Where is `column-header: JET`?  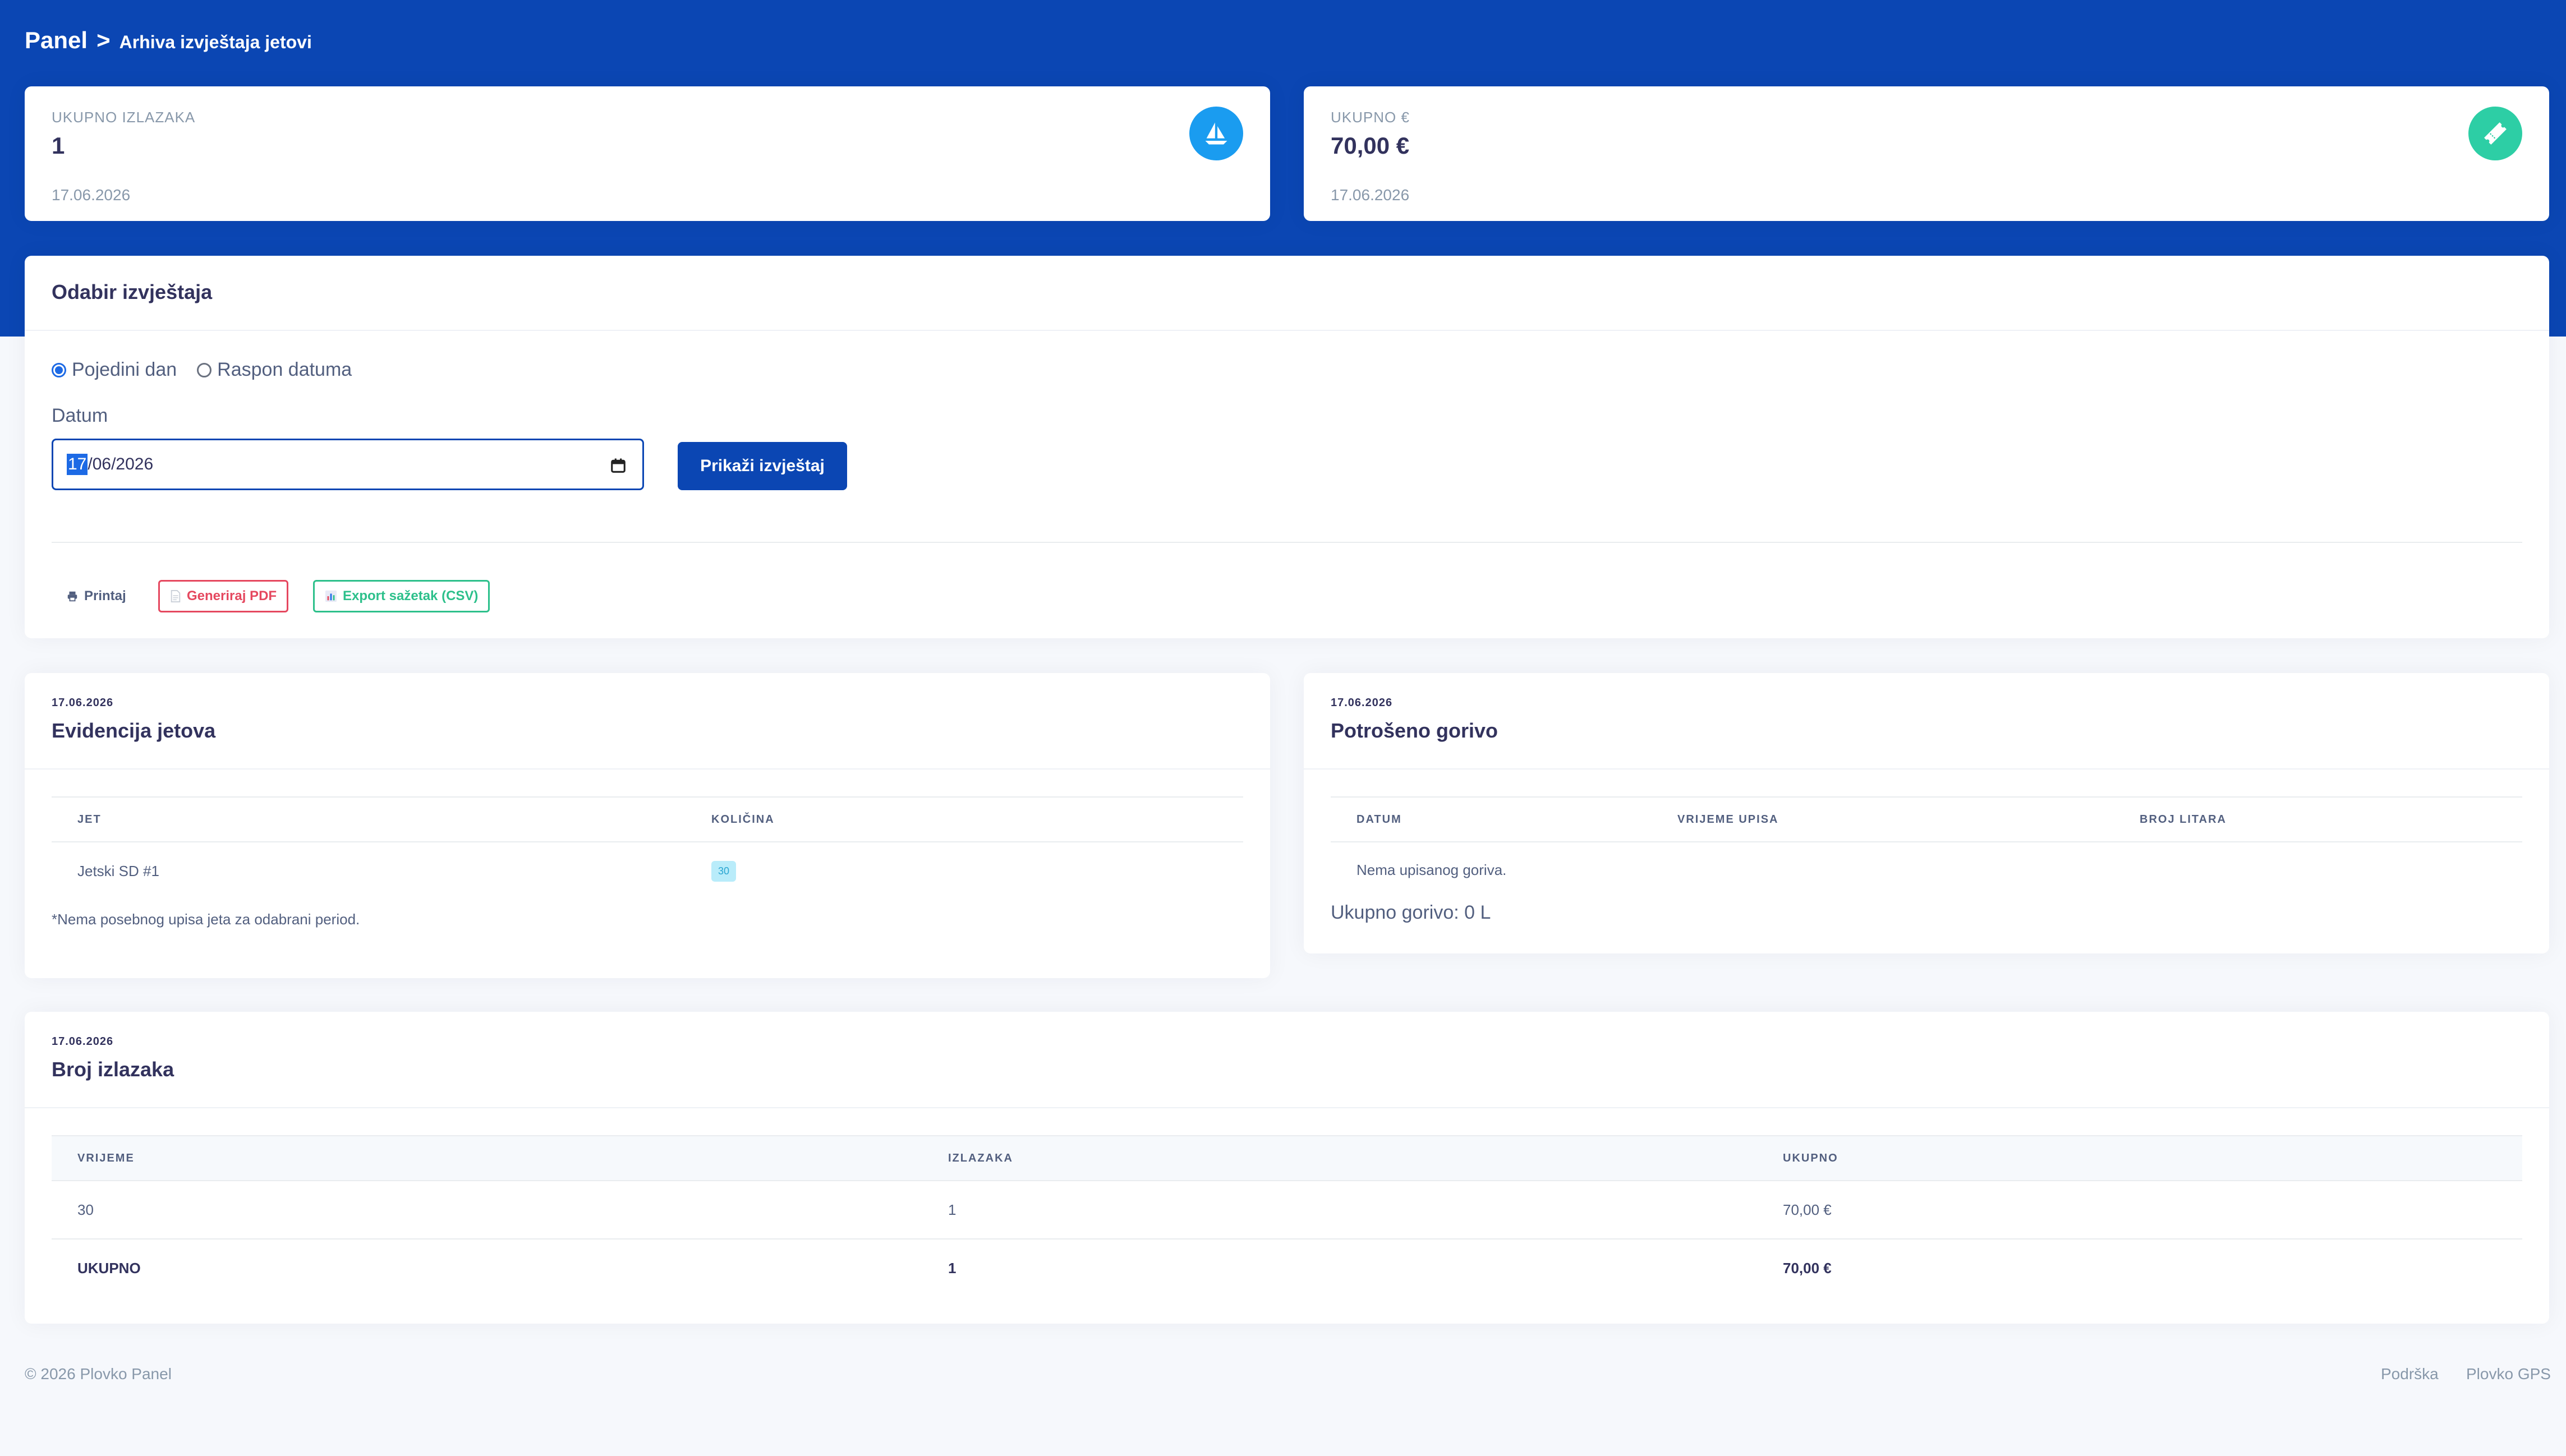 column-header: JET is located at coordinates (369, 819).